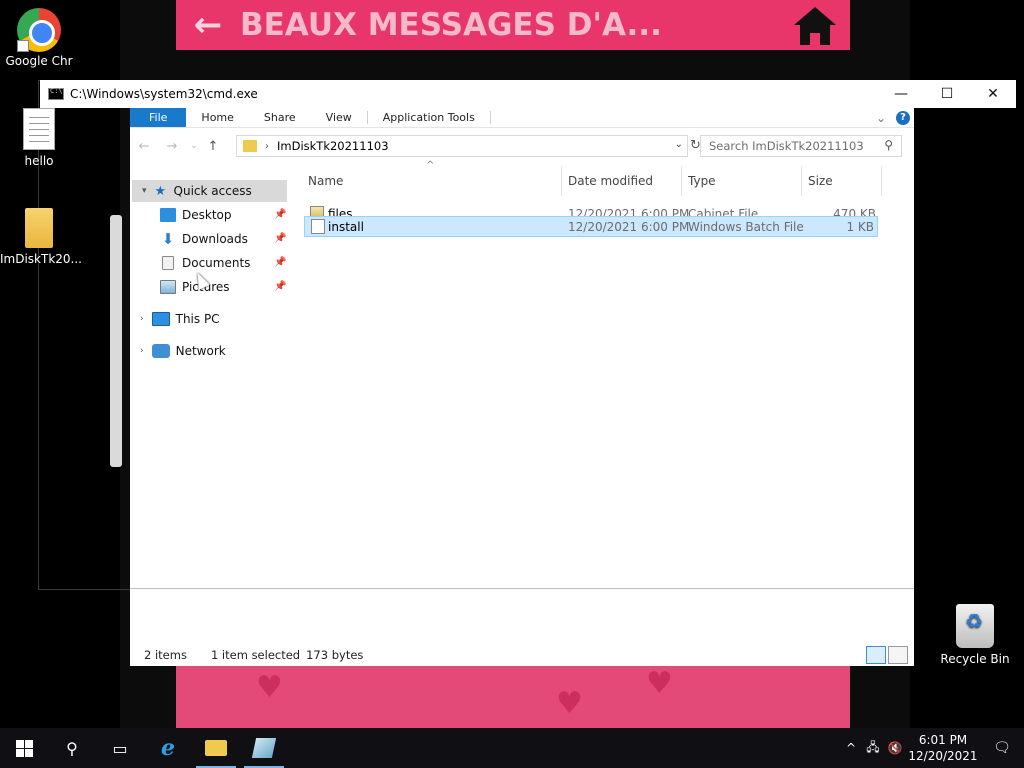 The image size is (1024, 768). I want to click on volume-muted-icon: 🔇, so click(895, 748).